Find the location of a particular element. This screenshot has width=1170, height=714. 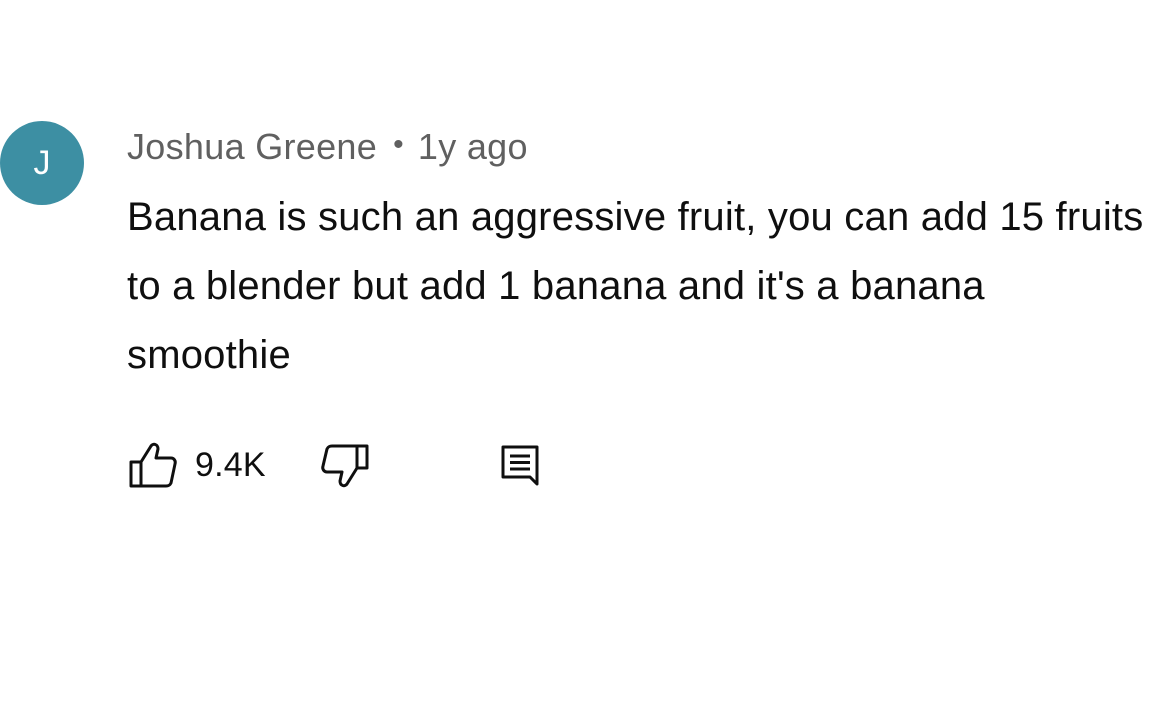

reply-button is located at coordinates (521, 465).